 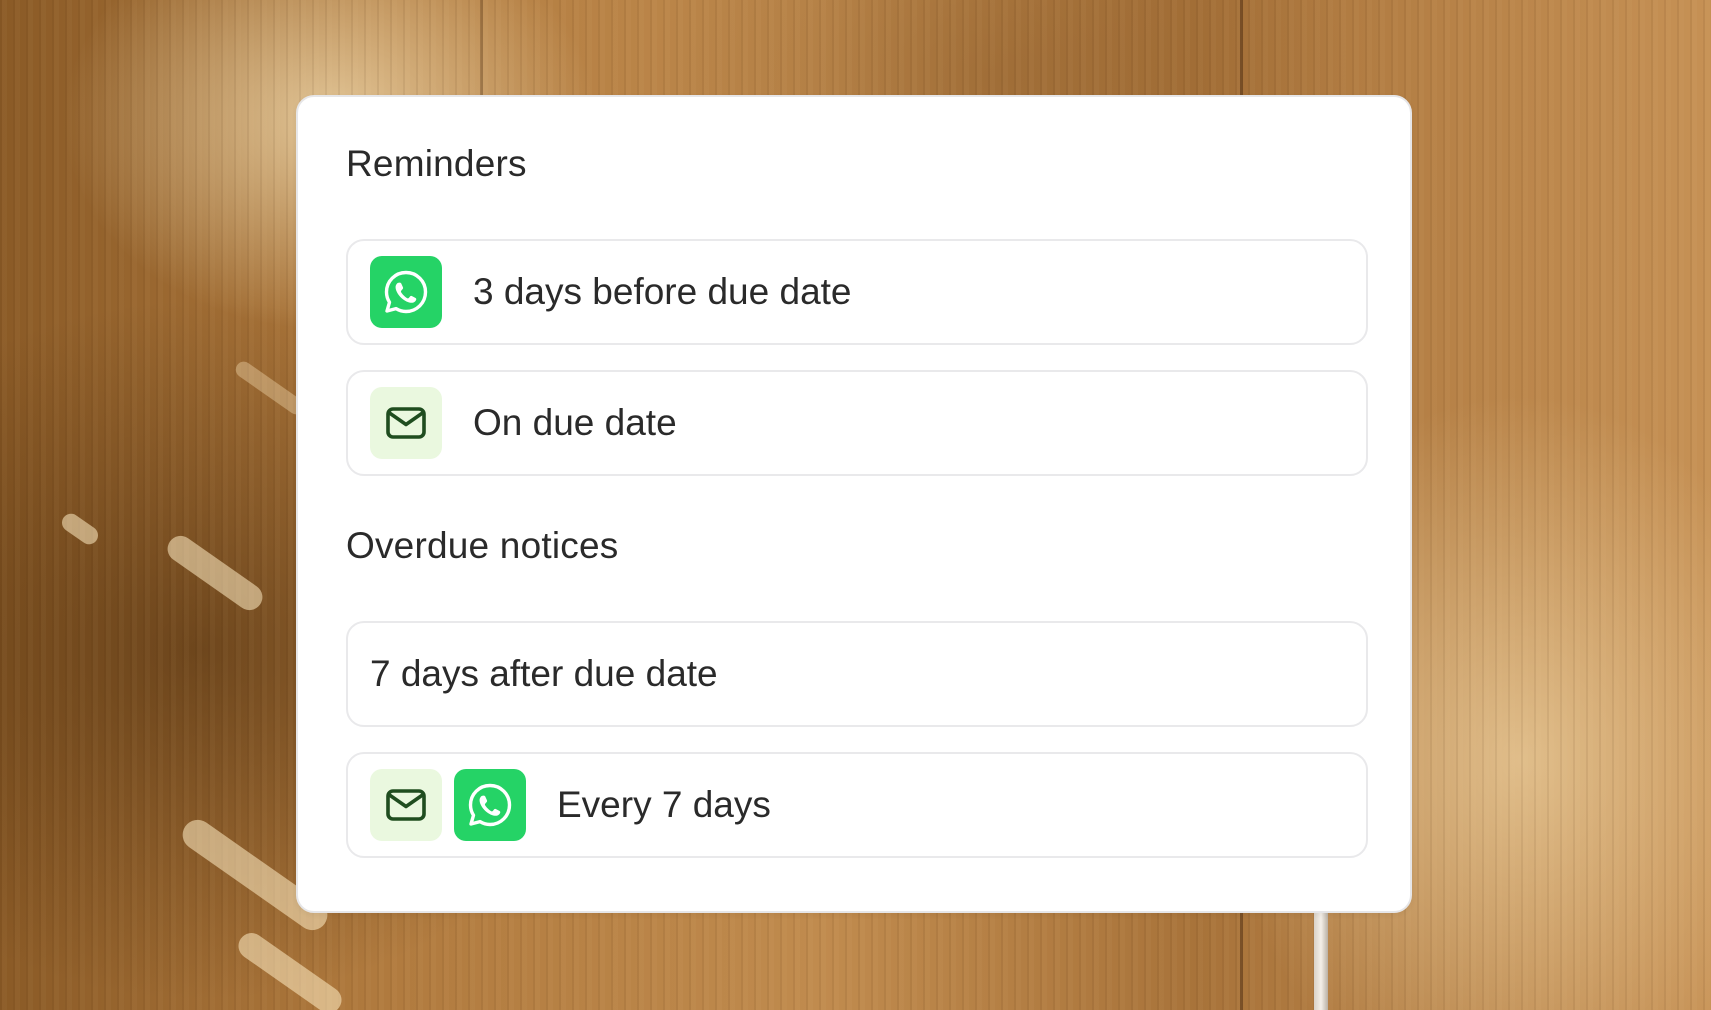 What do you see at coordinates (857, 805) in the screenshot?
I see `overdue-item-every-7-days: Every 7 days` at bounding box center [857, 805].